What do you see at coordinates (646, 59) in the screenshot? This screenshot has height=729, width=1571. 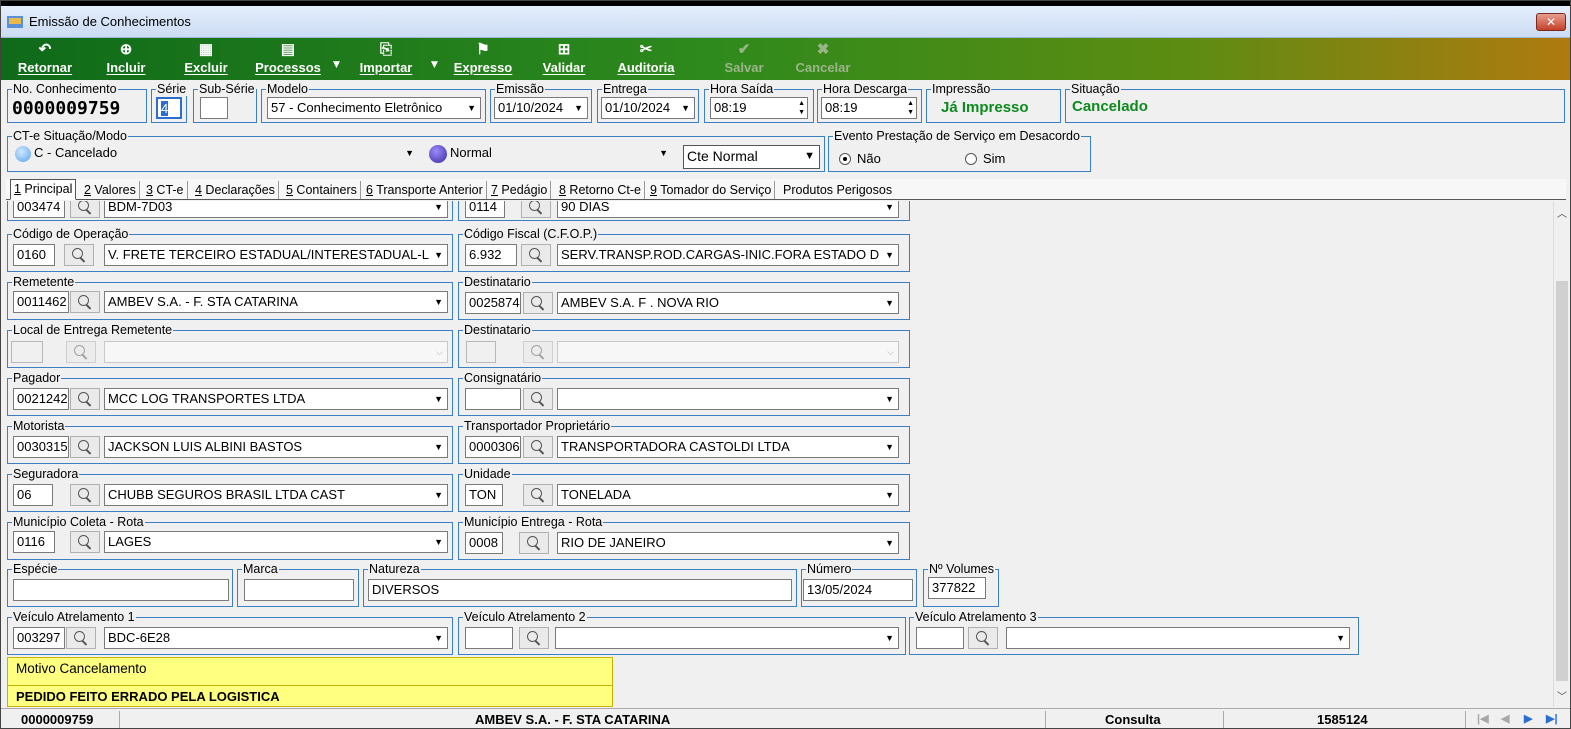 I see `auditoria-button: ✂ Auditoria` at bounding box center [646, 59].